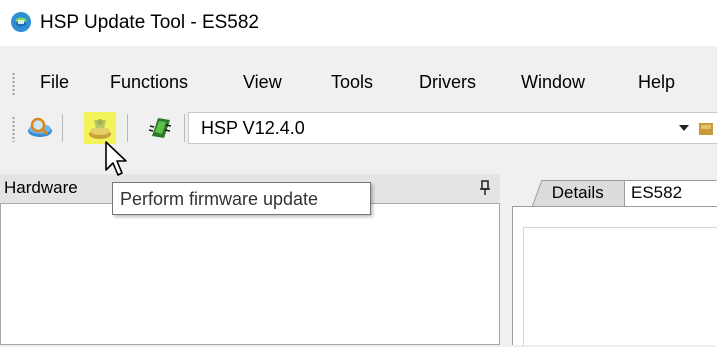 The image size is (717, 347). Describe the element at coordinates (485, 188) in the screenshot. I see `pin-icon` at that location.